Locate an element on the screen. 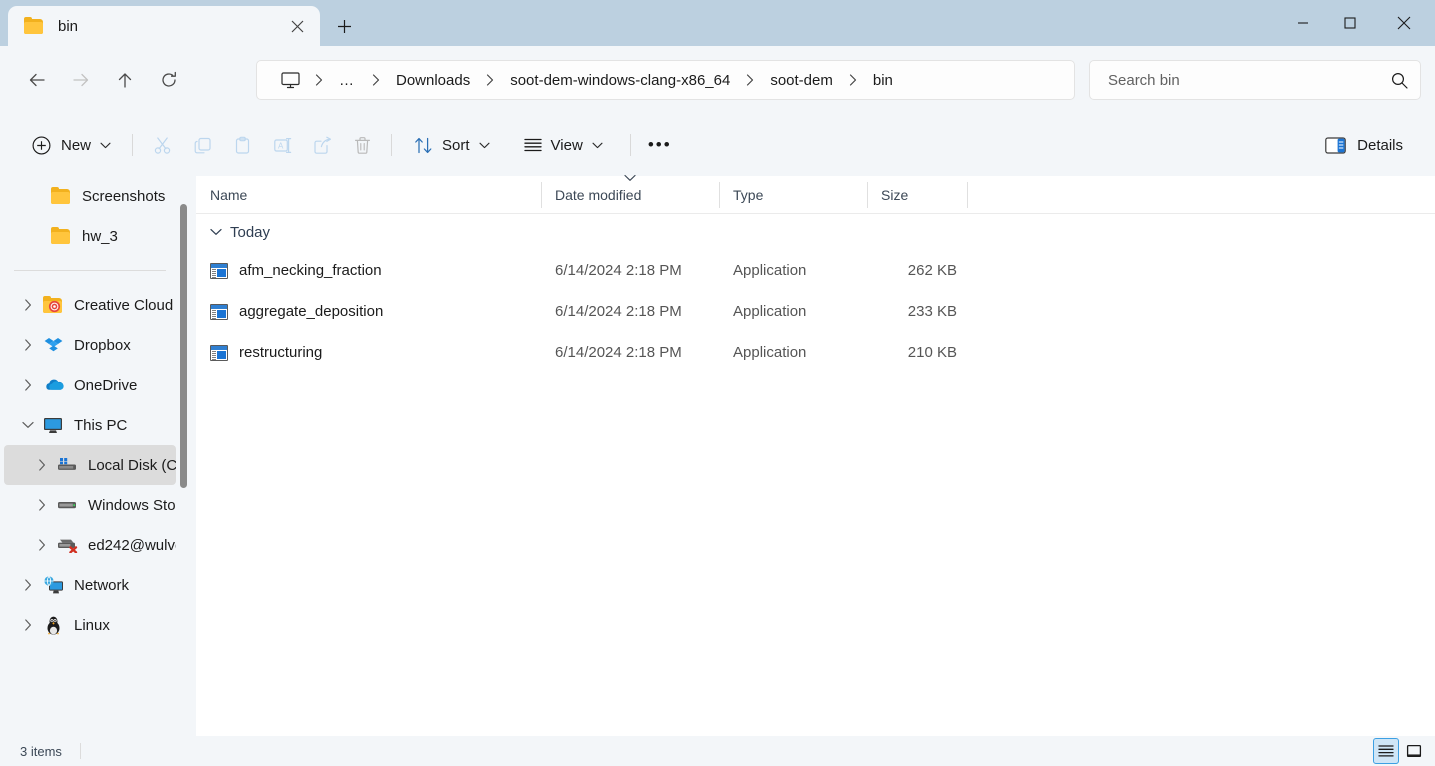 The height and width of the screenshot is (766, 1435). folder-icon is located at coordinates (61, 195).